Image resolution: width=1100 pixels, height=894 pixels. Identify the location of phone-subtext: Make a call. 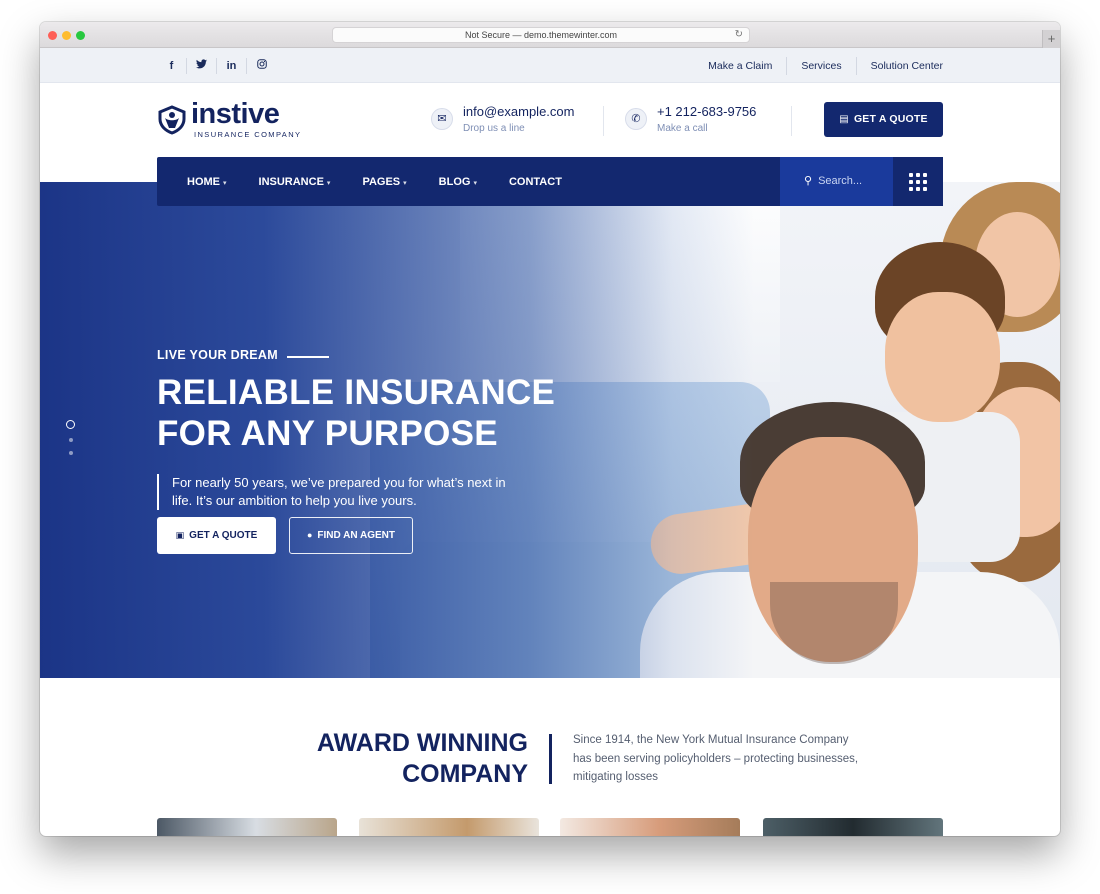
(682, 128).